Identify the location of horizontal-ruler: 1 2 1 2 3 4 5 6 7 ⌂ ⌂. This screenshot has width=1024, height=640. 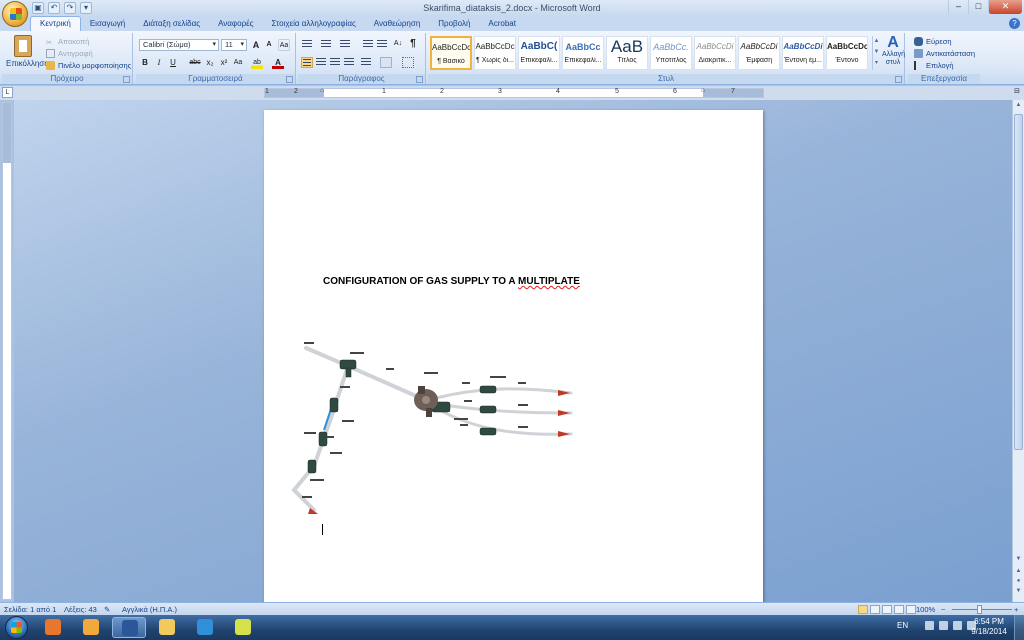
(514, 92).